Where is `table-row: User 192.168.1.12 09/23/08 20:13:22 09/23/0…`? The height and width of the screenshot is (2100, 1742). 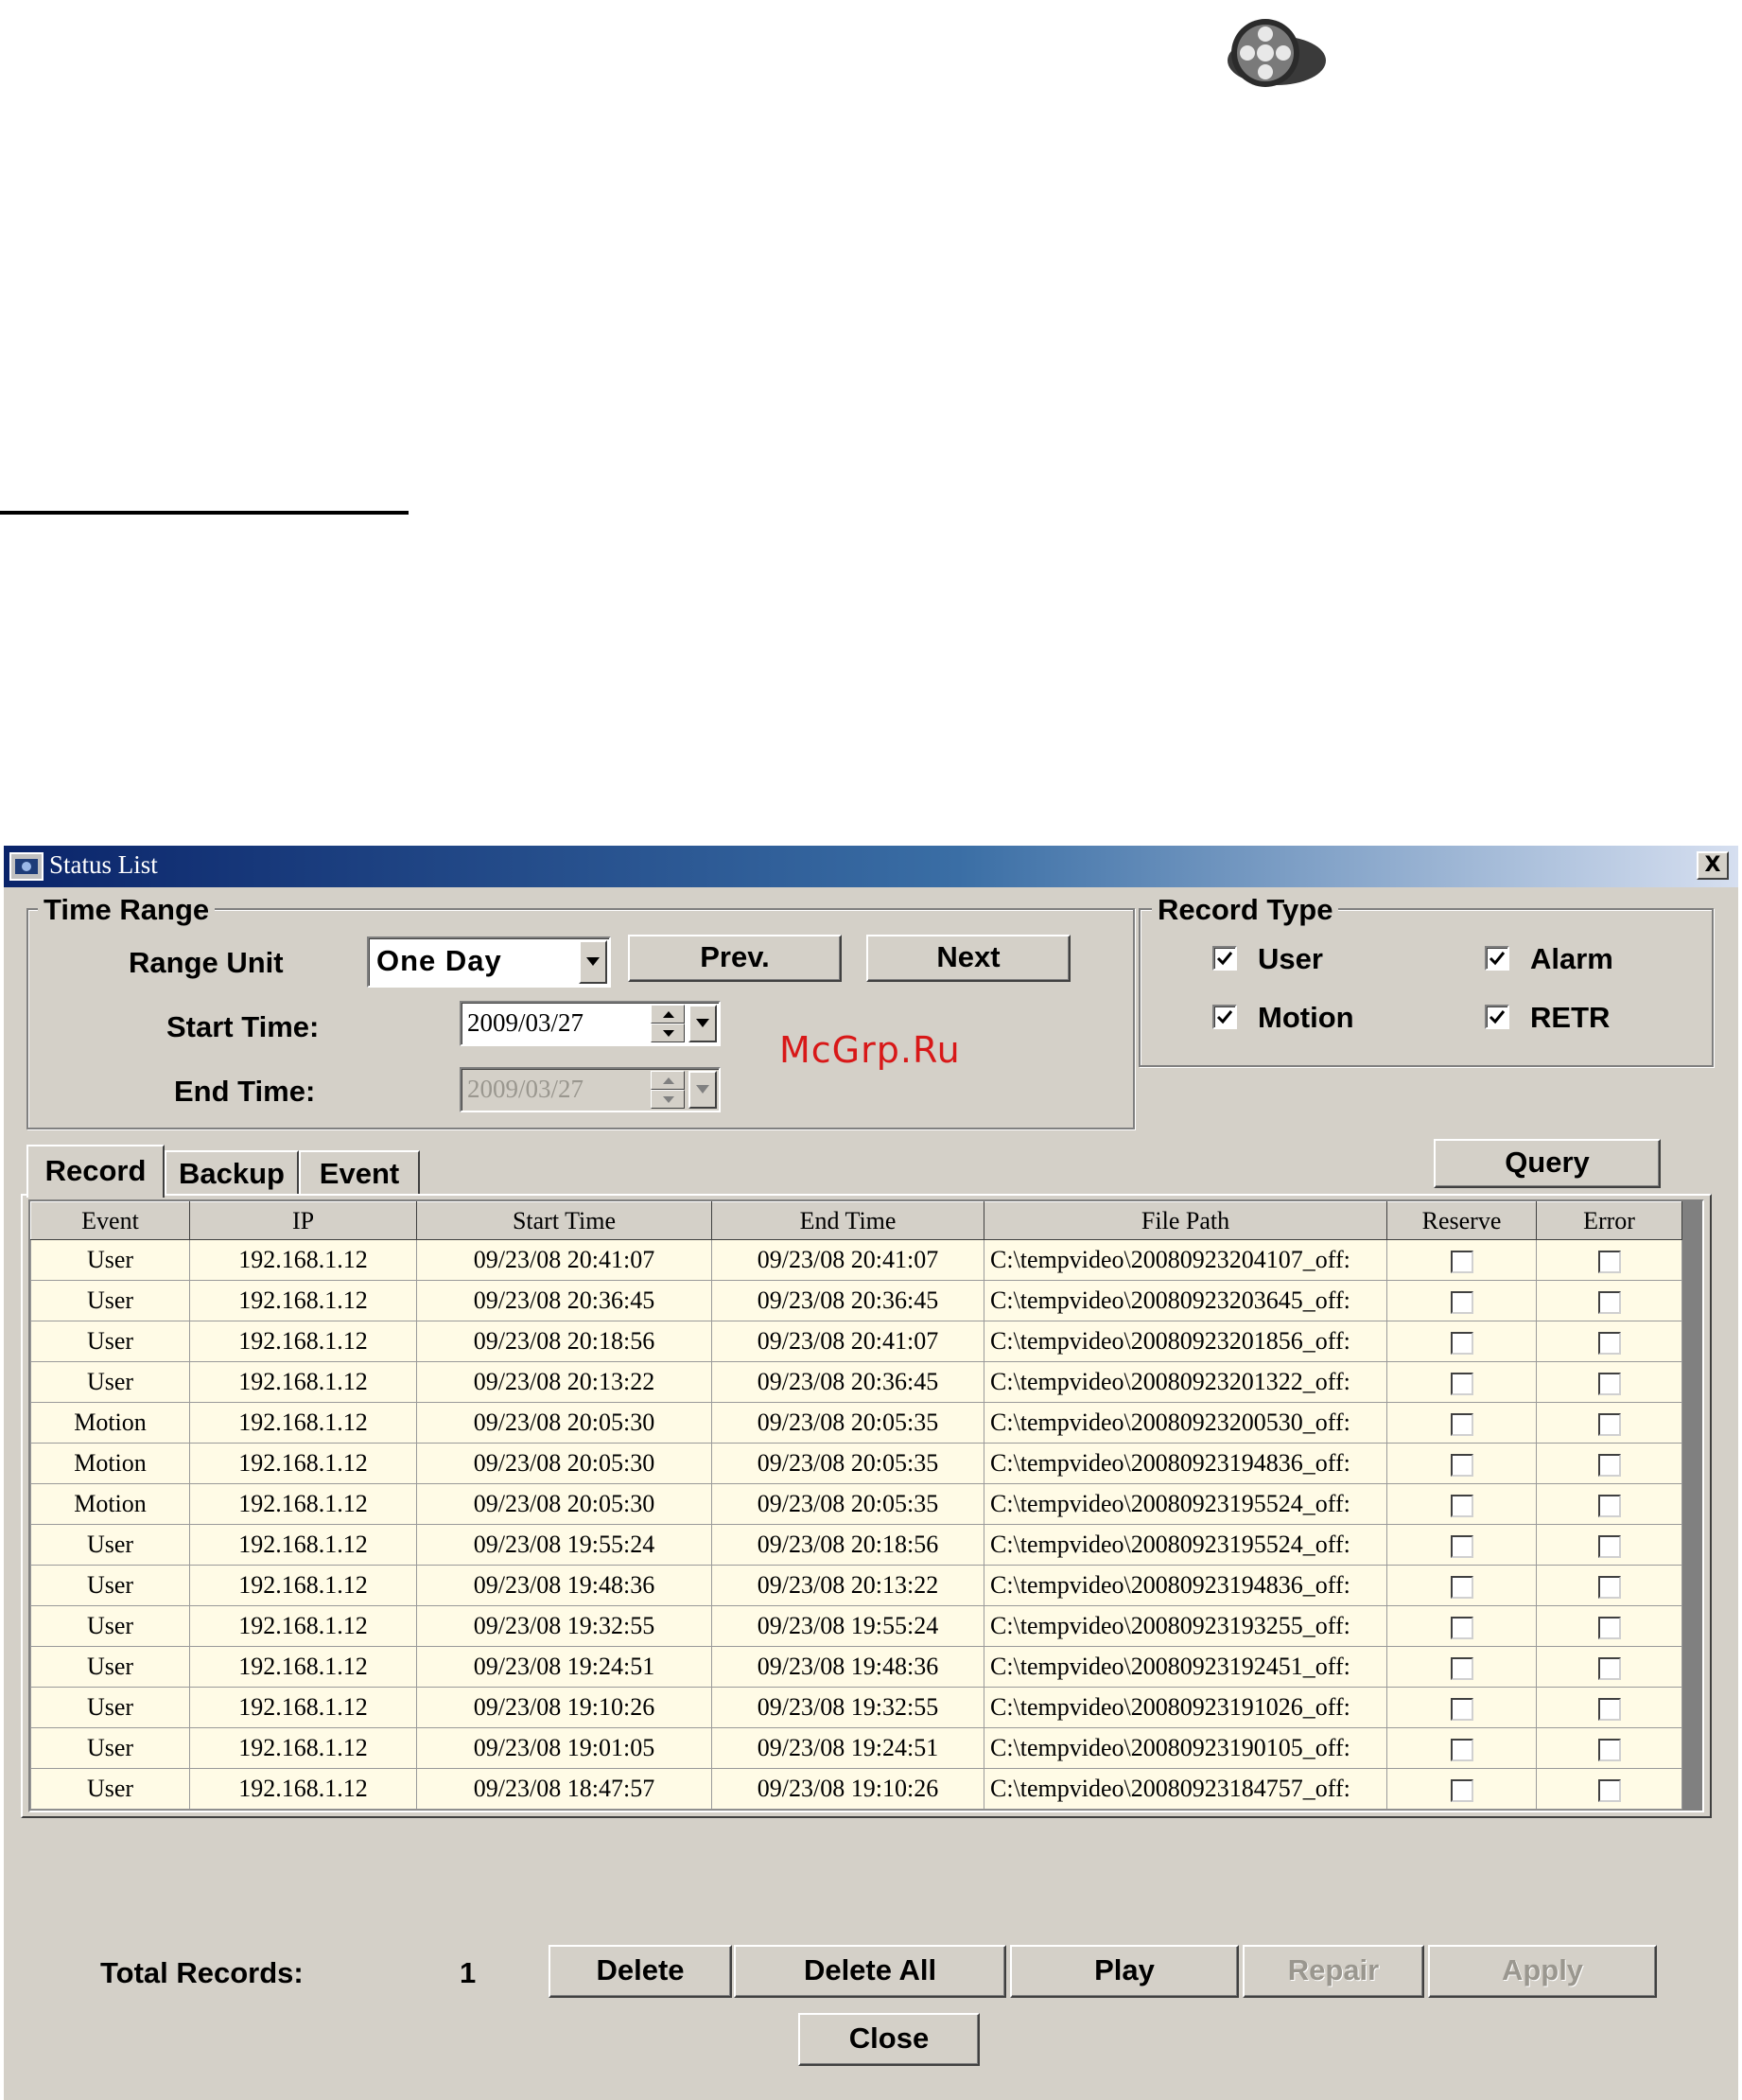 table-row: User 192.168.1.12 09/23/08 20:13:22 09/23/0… is located at coordinates (856, 1382).